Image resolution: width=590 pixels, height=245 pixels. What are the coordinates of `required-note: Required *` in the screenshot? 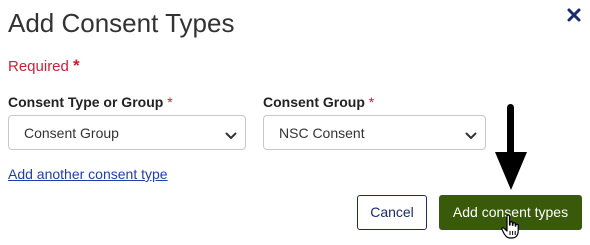 It's located at (44, 66).